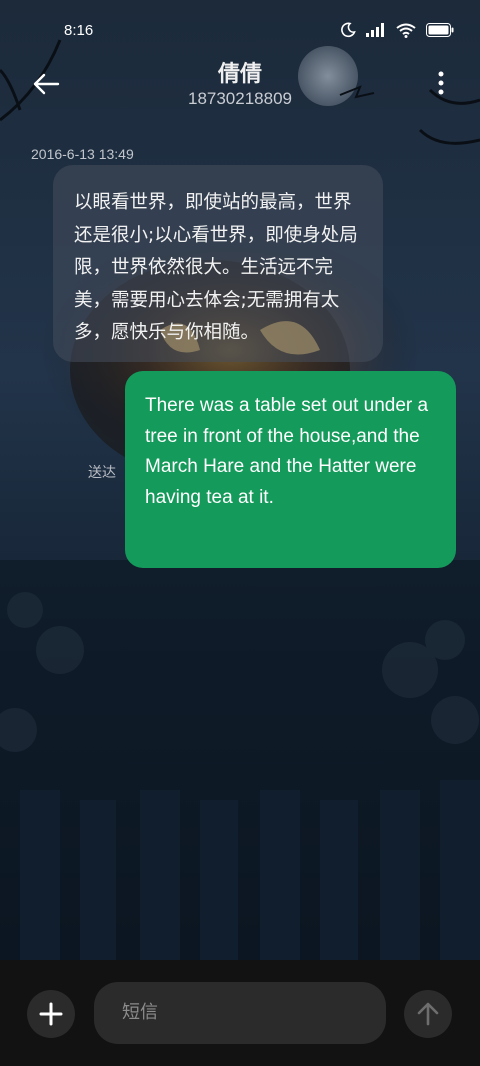 This screenshot has width=480, height=1066. What do you see at coordinates (375, 30) in the screenshot?
I see `signal-icon` at bounding box center [375, 30].